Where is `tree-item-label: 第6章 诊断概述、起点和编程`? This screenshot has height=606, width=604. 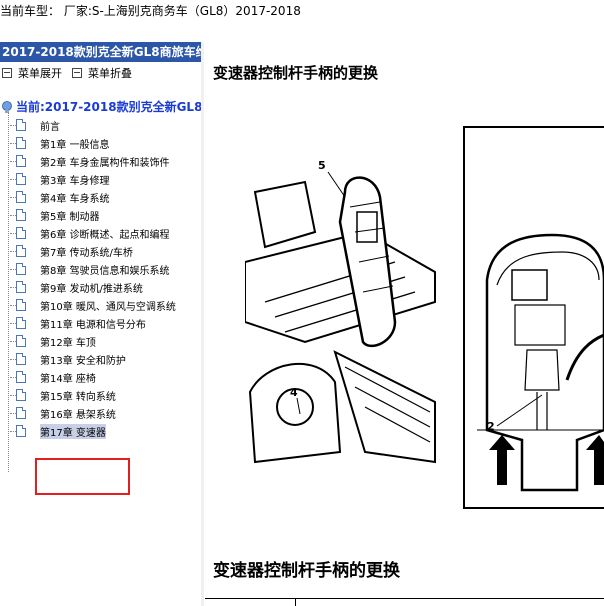 tree-item-label: 第6章 诊断概述、起点和编程 is located at coordinates (105, 235).